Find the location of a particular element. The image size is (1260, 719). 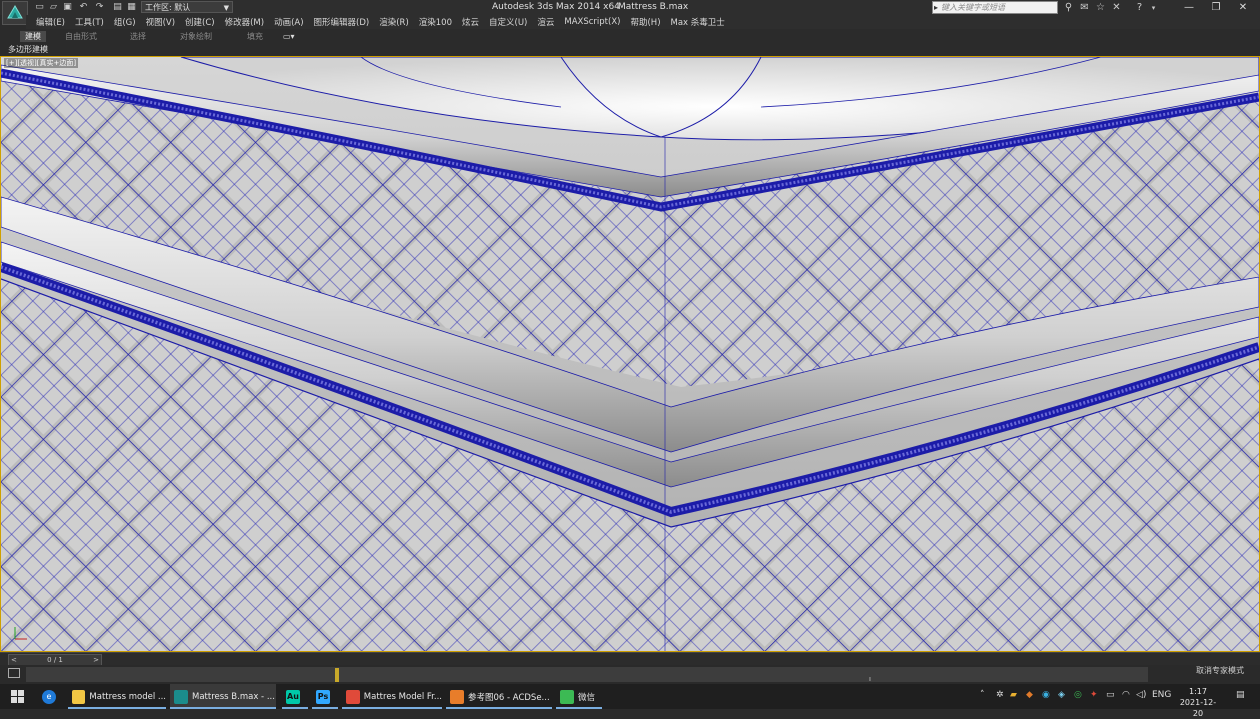

edge-browser-icon: e is located at coordinates (51, 696).